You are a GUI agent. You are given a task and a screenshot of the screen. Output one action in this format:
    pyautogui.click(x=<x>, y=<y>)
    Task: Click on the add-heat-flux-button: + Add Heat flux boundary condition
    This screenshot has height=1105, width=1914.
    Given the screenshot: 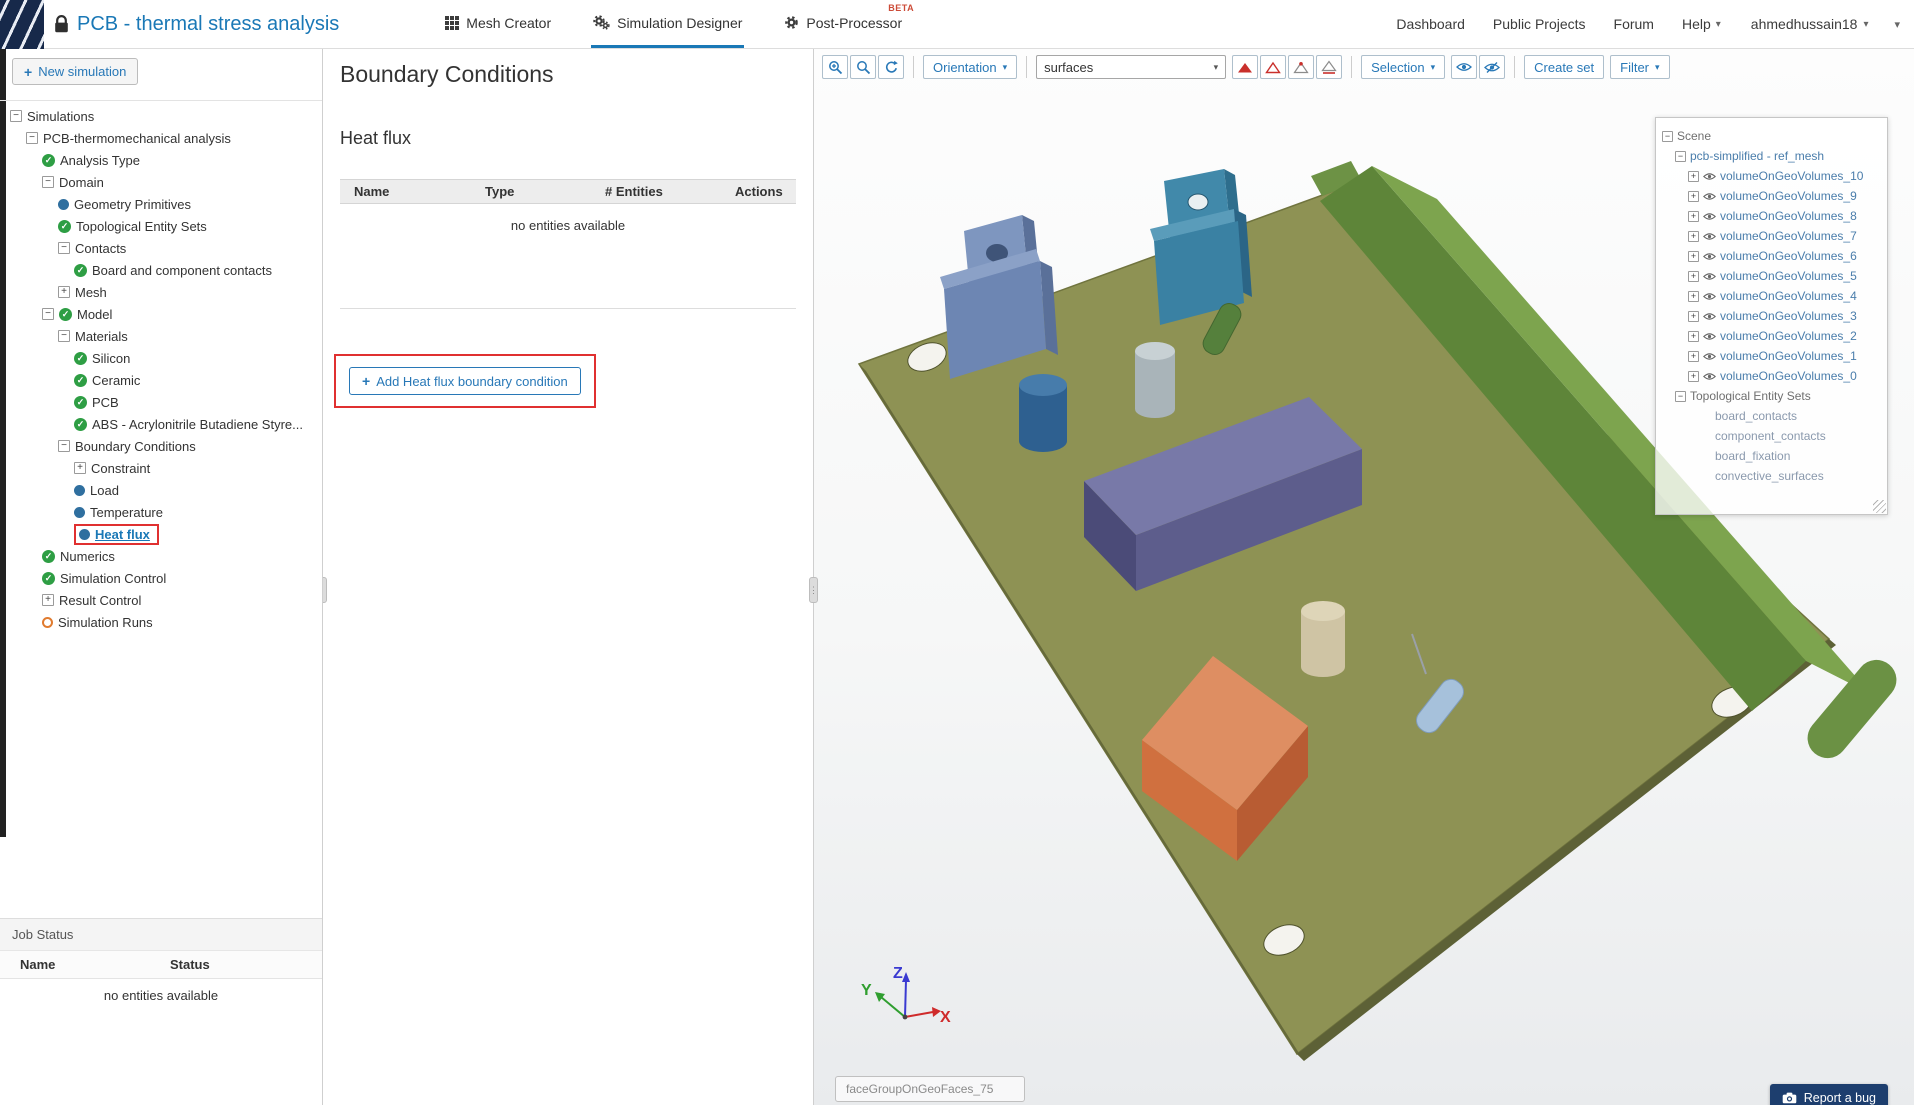 What is the action you would take?
    pyautogui.click(x=465, y=381)
    